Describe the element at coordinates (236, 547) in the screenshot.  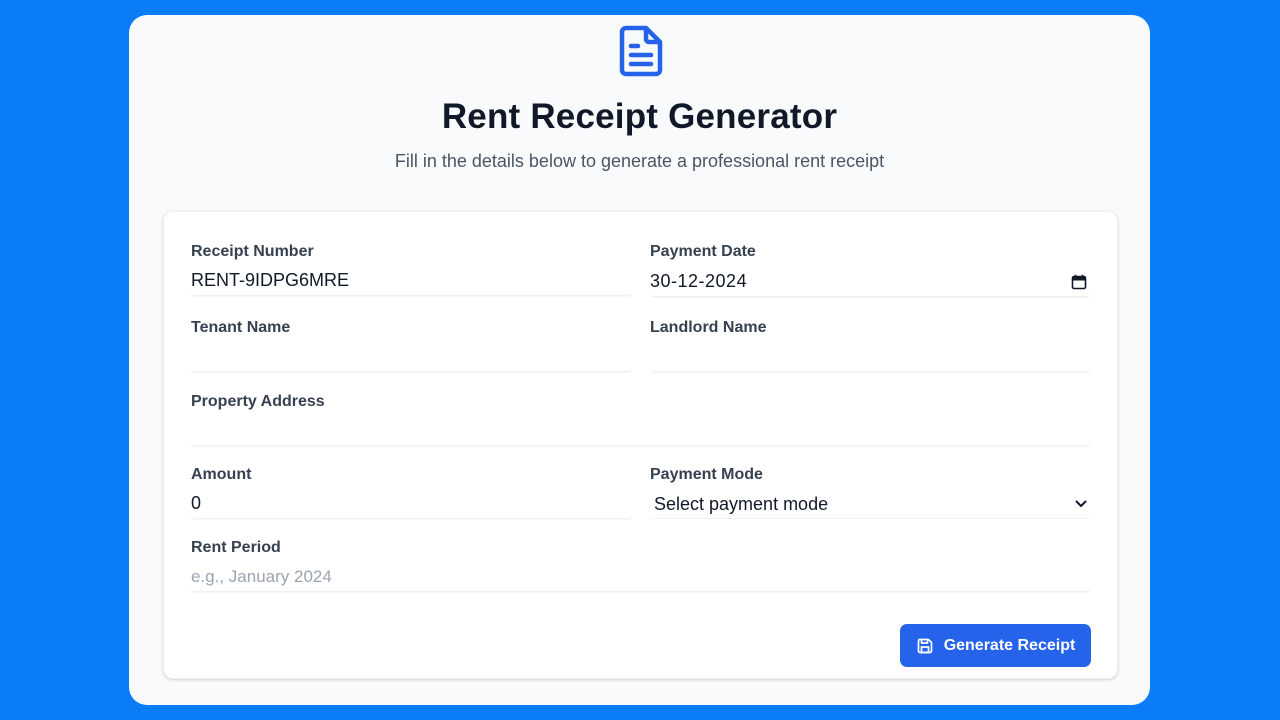
I see `rent-period-label: Rent Period` at that location.